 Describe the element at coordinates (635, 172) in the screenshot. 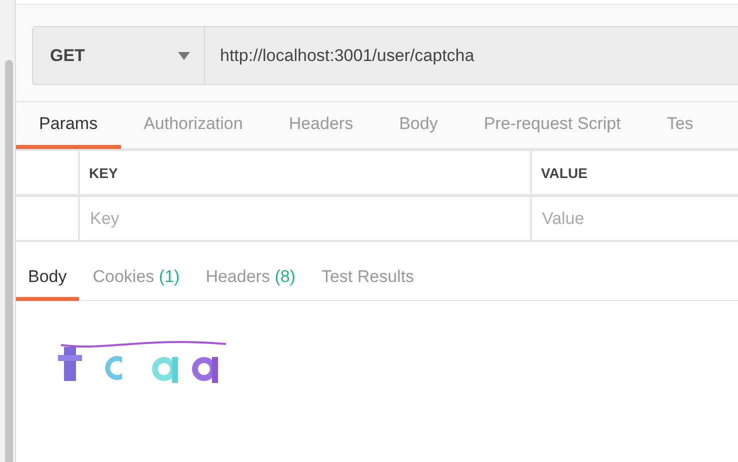

I see `column-header: VALUE` at that location.